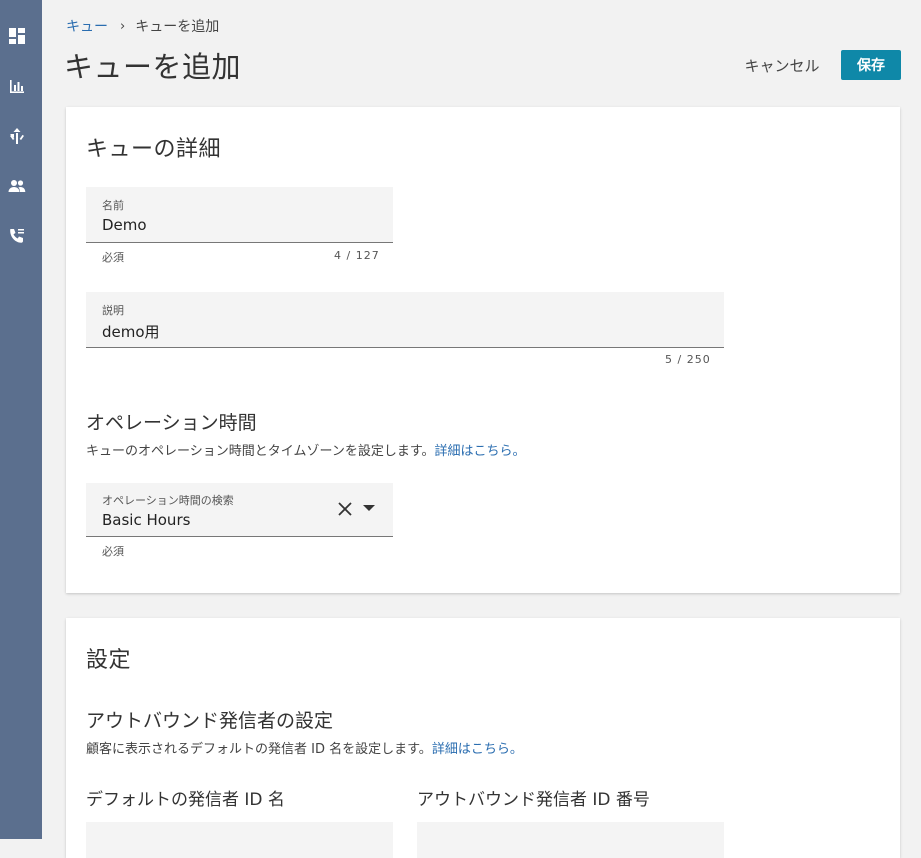 The height and width of the screenshot is (858, 921). What do you see at coordinates (185, 800) in the screenshot?
I see `default-caller-id-name-label: デフォルトの発信者 ID 名` at bounding box center [185, 800].